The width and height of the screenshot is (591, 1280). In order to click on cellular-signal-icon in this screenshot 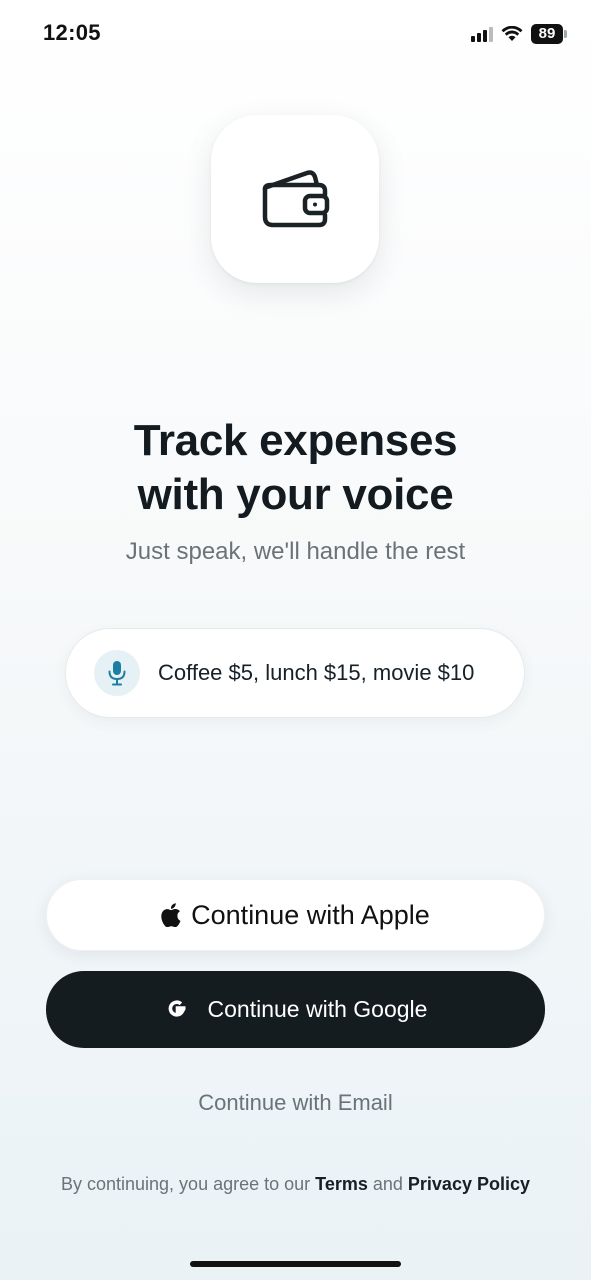, I will do `click(482, 34)`.